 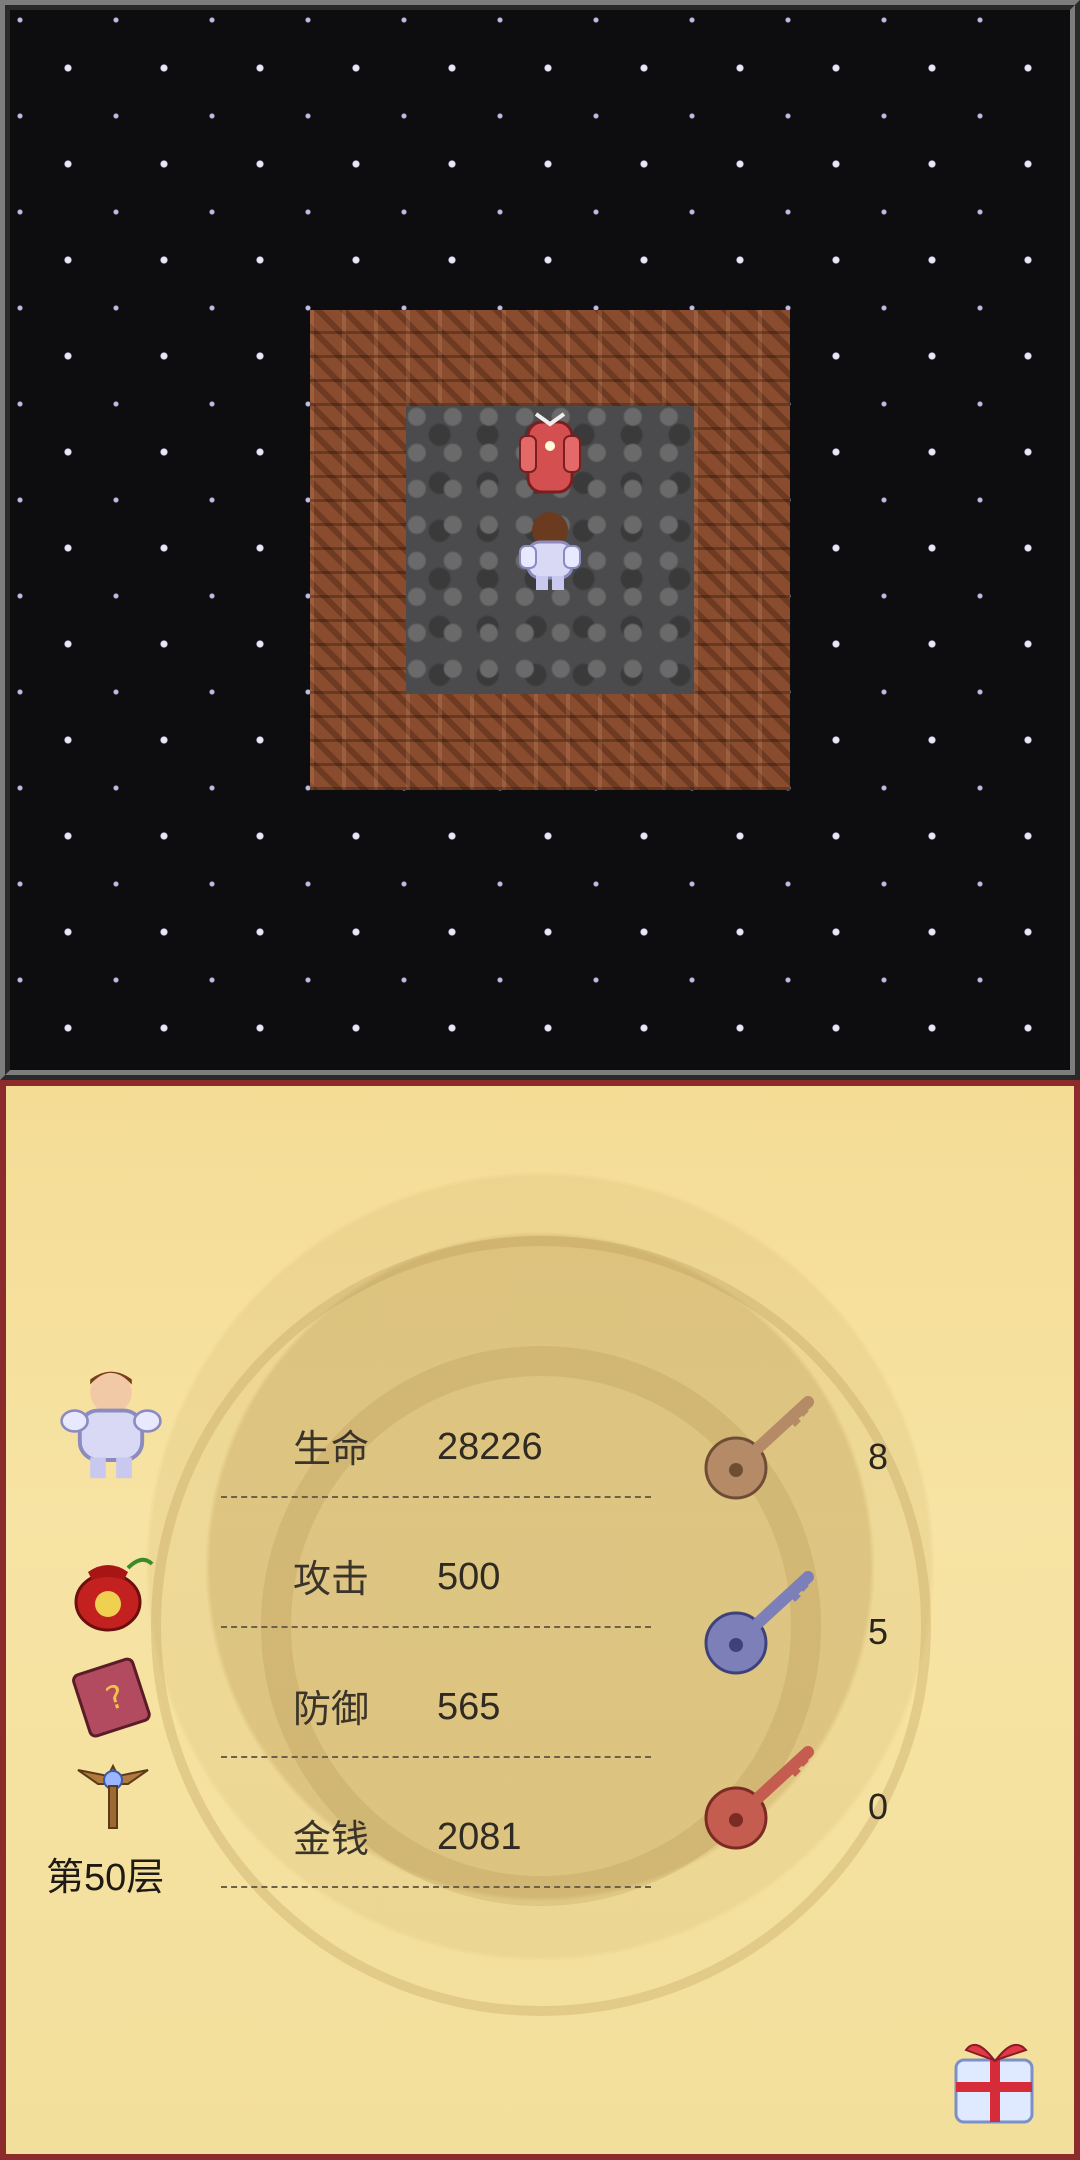 I want to click on hp-label: 生命, so click(x=331, y=1450).